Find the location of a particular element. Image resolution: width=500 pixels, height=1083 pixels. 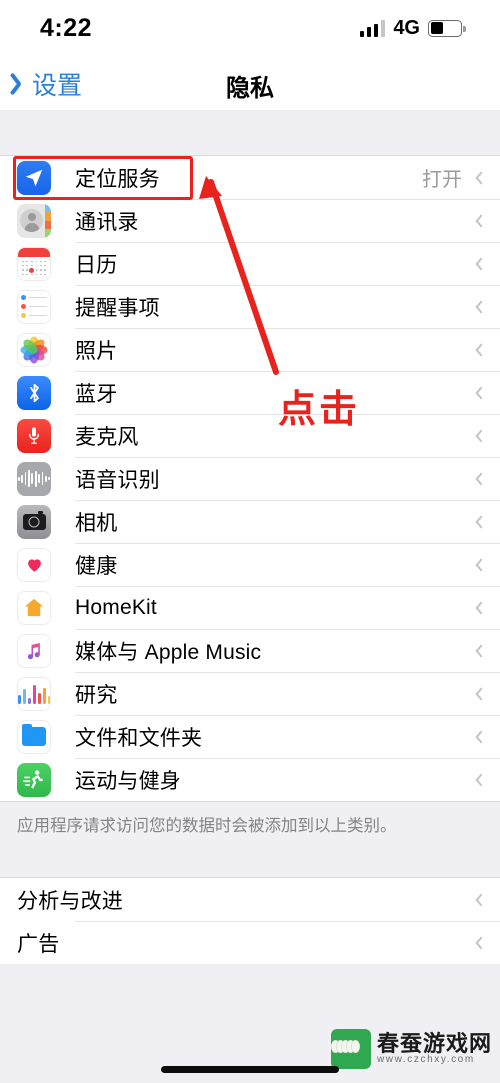

reminders-icon is located at coordinates (34, 306).